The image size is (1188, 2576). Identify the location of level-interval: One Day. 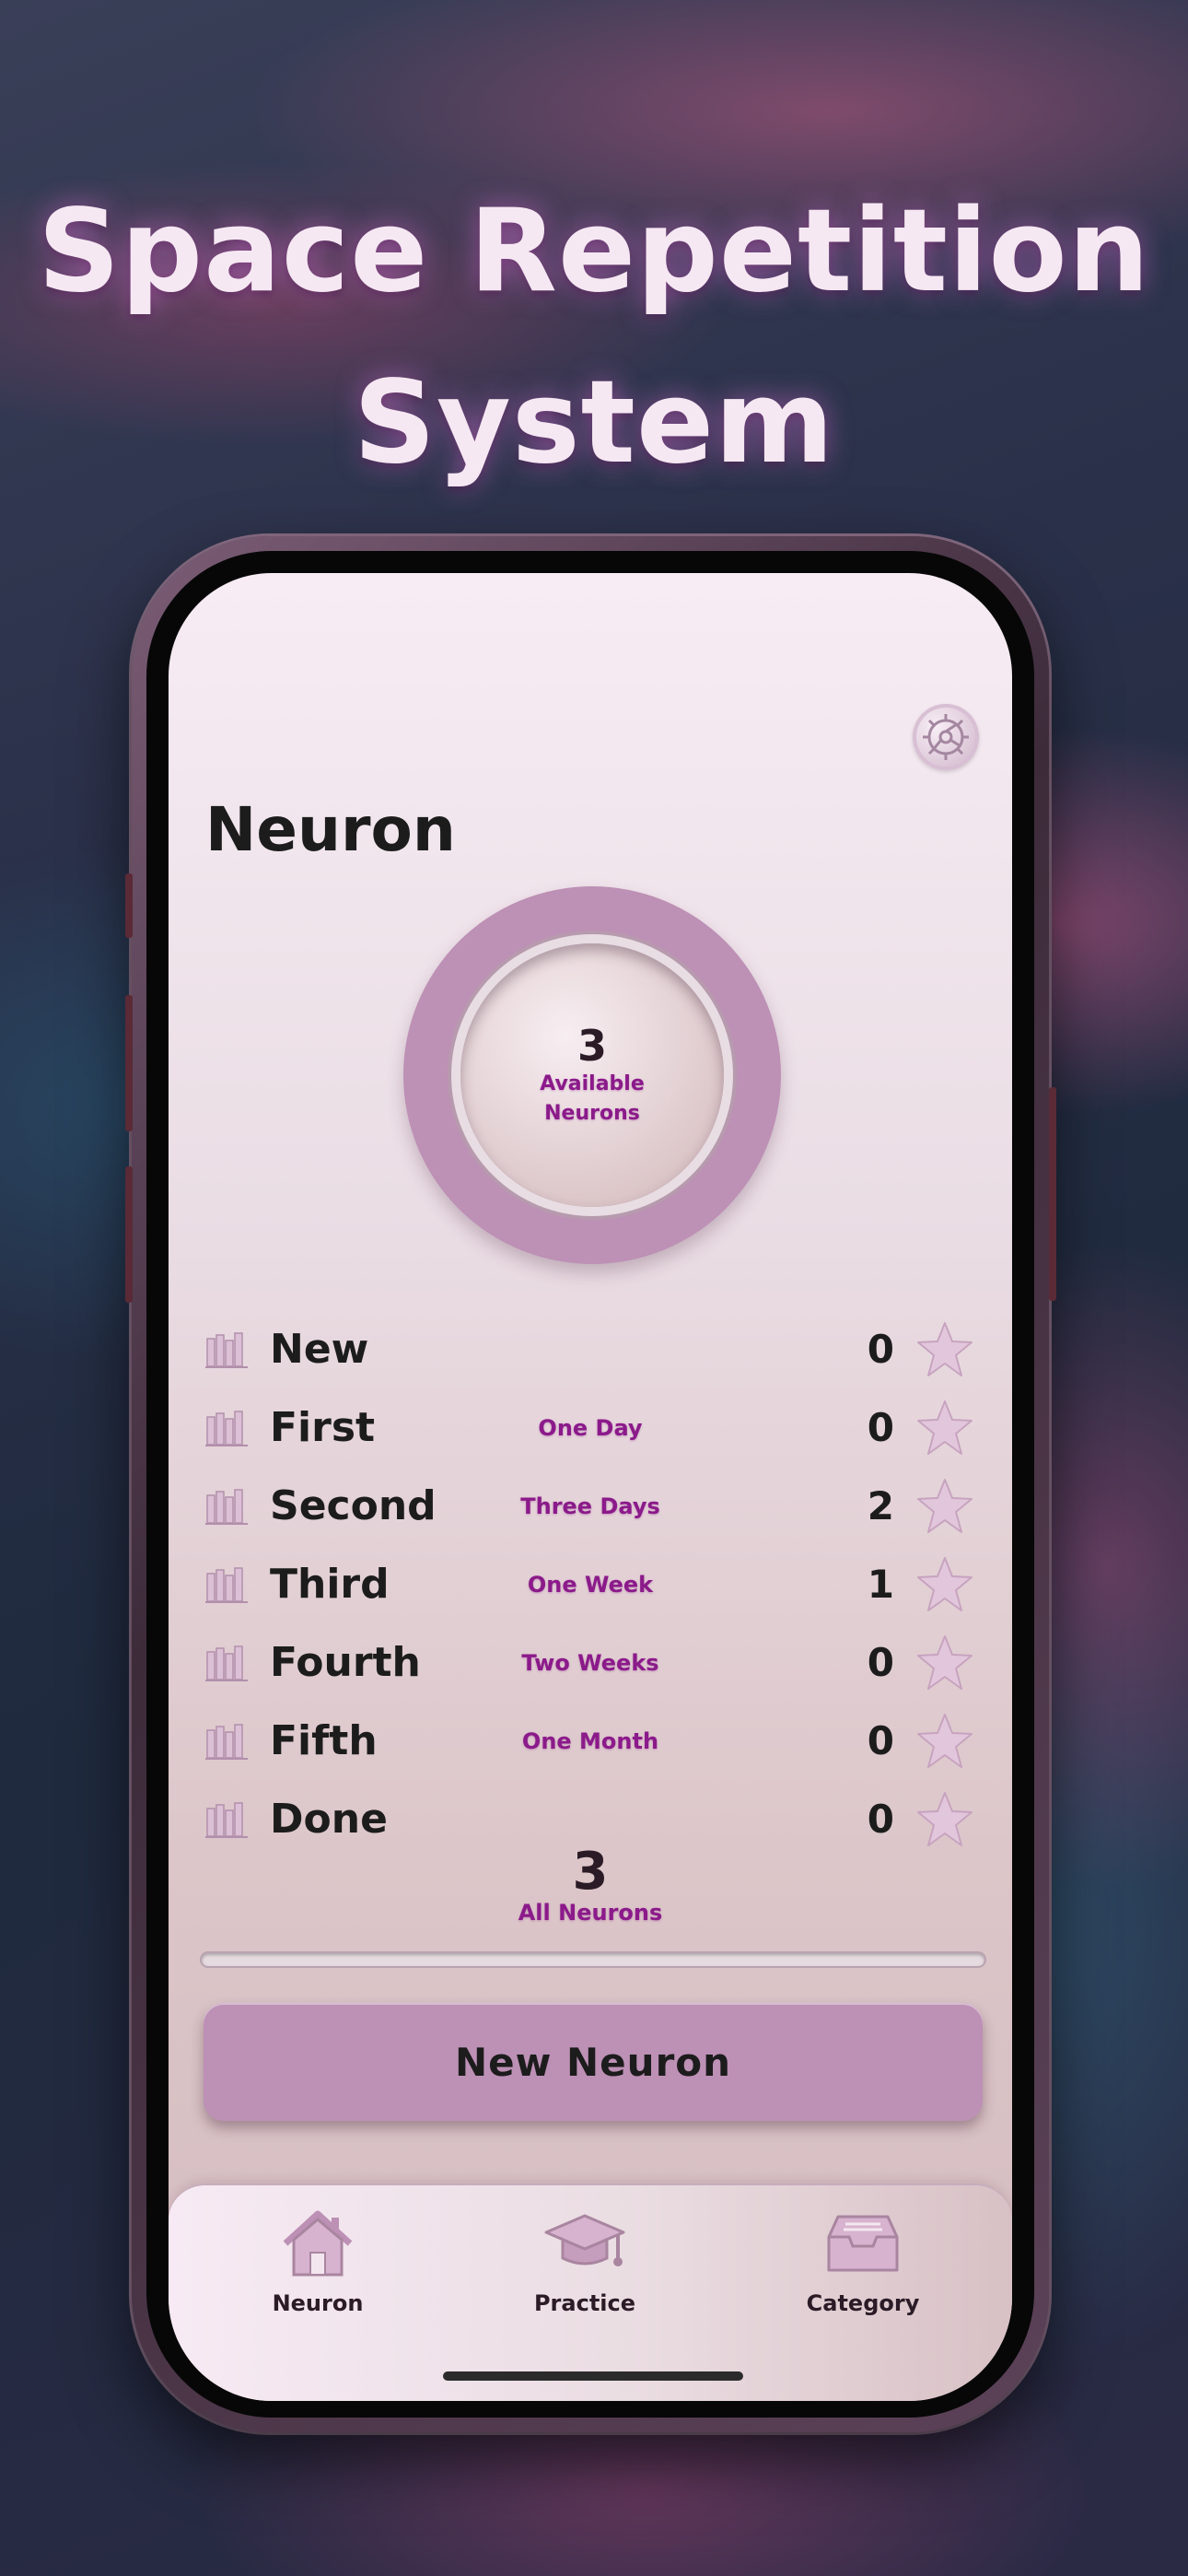
(590, 1427).